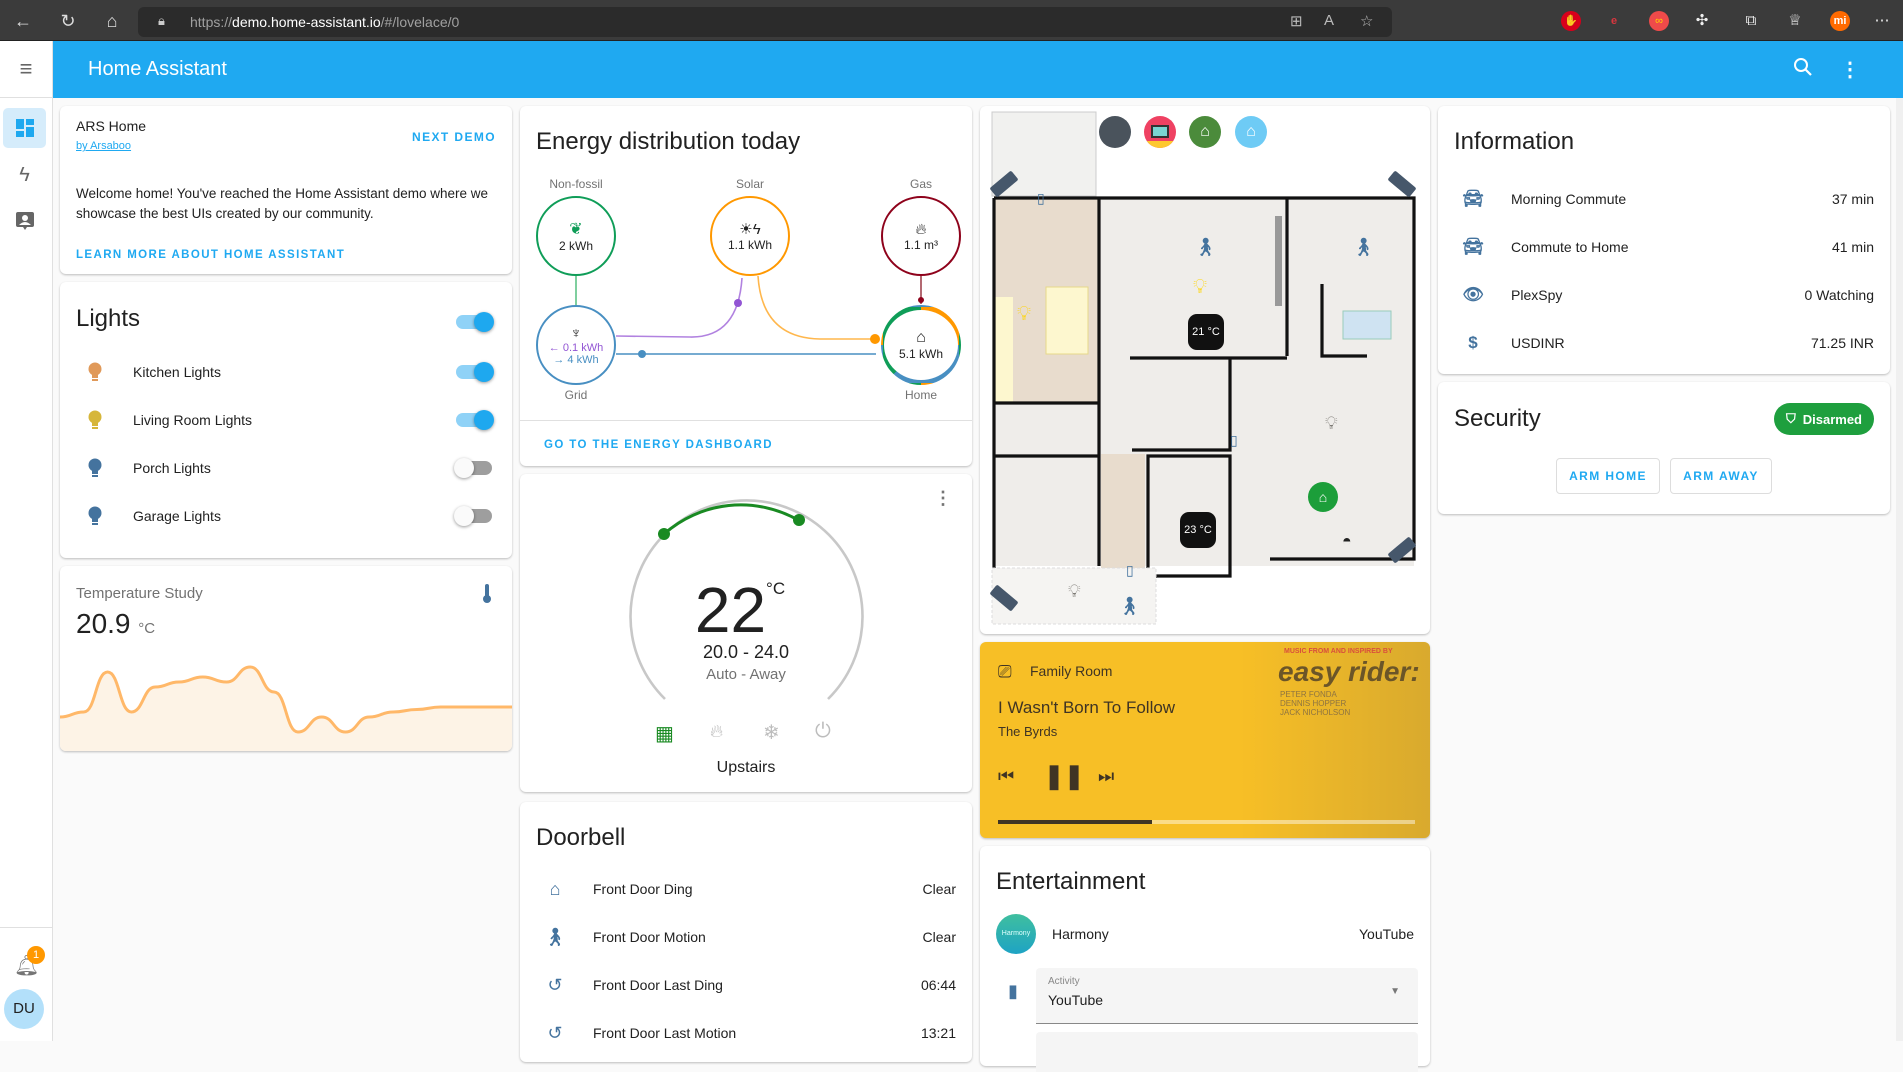 The width and height of the screenshot is (1903, 1072). What do you see at coordinates (23, 21) in the screenshot?
I see `back-icon: ←` at bounding box center [23, 21].